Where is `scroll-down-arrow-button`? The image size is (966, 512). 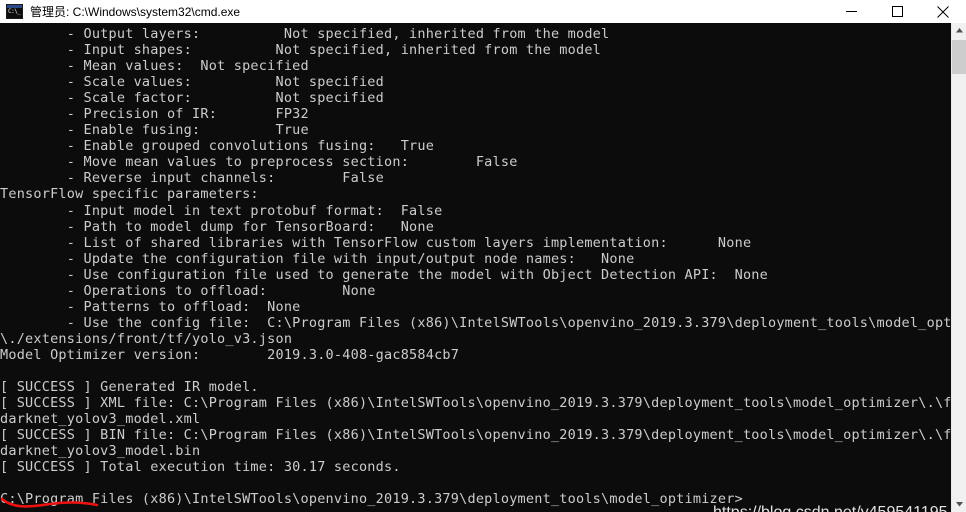
scroll-down-arrow-button is located at coordinates (959, 504).